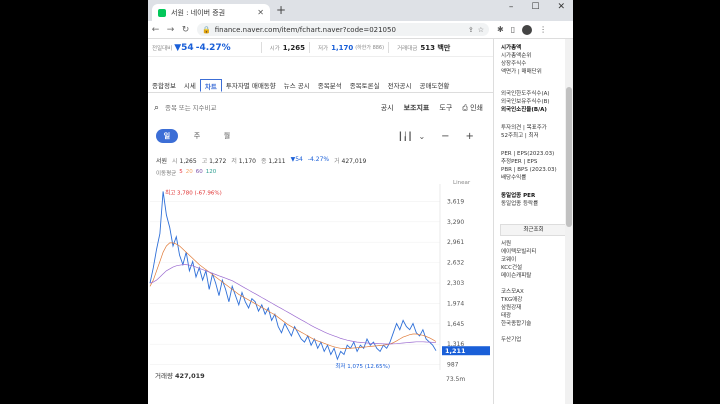 The height and width of the screenshot is (404, 720). I want to click on reload-icon: ↻, so click(185, 30).